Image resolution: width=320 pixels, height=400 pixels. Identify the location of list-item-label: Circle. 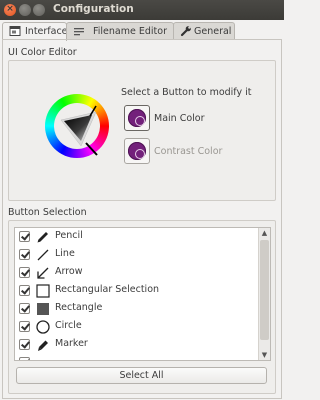
(68, 325).